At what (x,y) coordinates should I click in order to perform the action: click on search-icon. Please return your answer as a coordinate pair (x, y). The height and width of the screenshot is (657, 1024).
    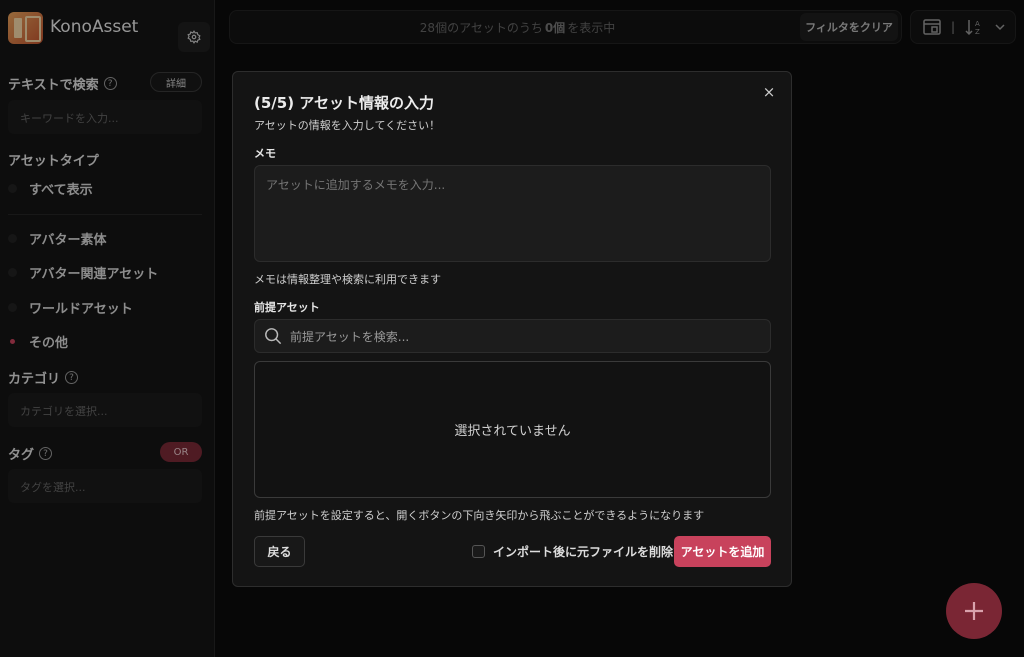
    Looking at the image, I should click on (273, 336).